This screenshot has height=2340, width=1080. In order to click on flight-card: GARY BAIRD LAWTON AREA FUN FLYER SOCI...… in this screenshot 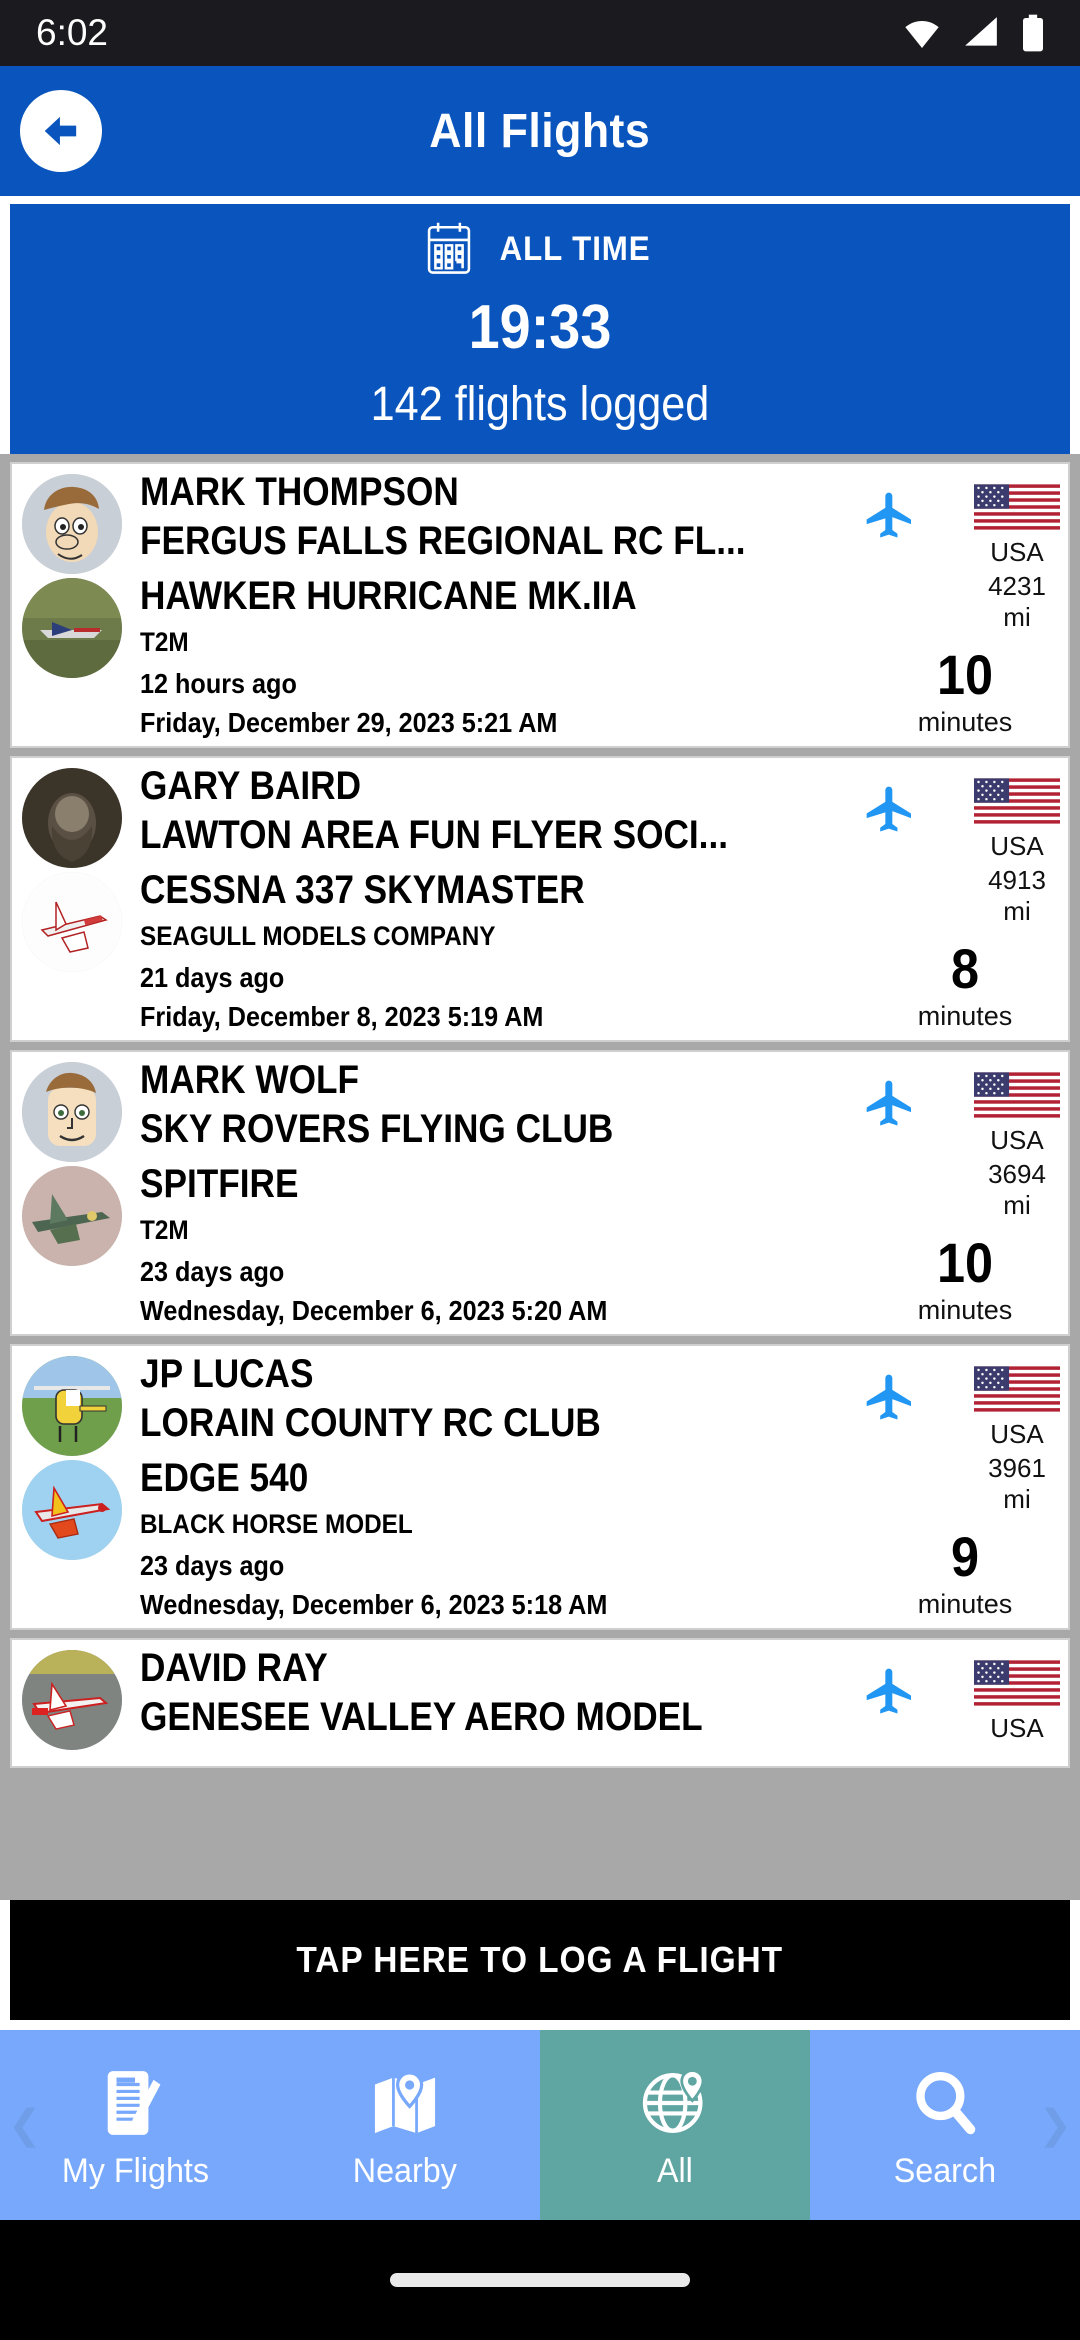, I will do `click(540, 898)`.